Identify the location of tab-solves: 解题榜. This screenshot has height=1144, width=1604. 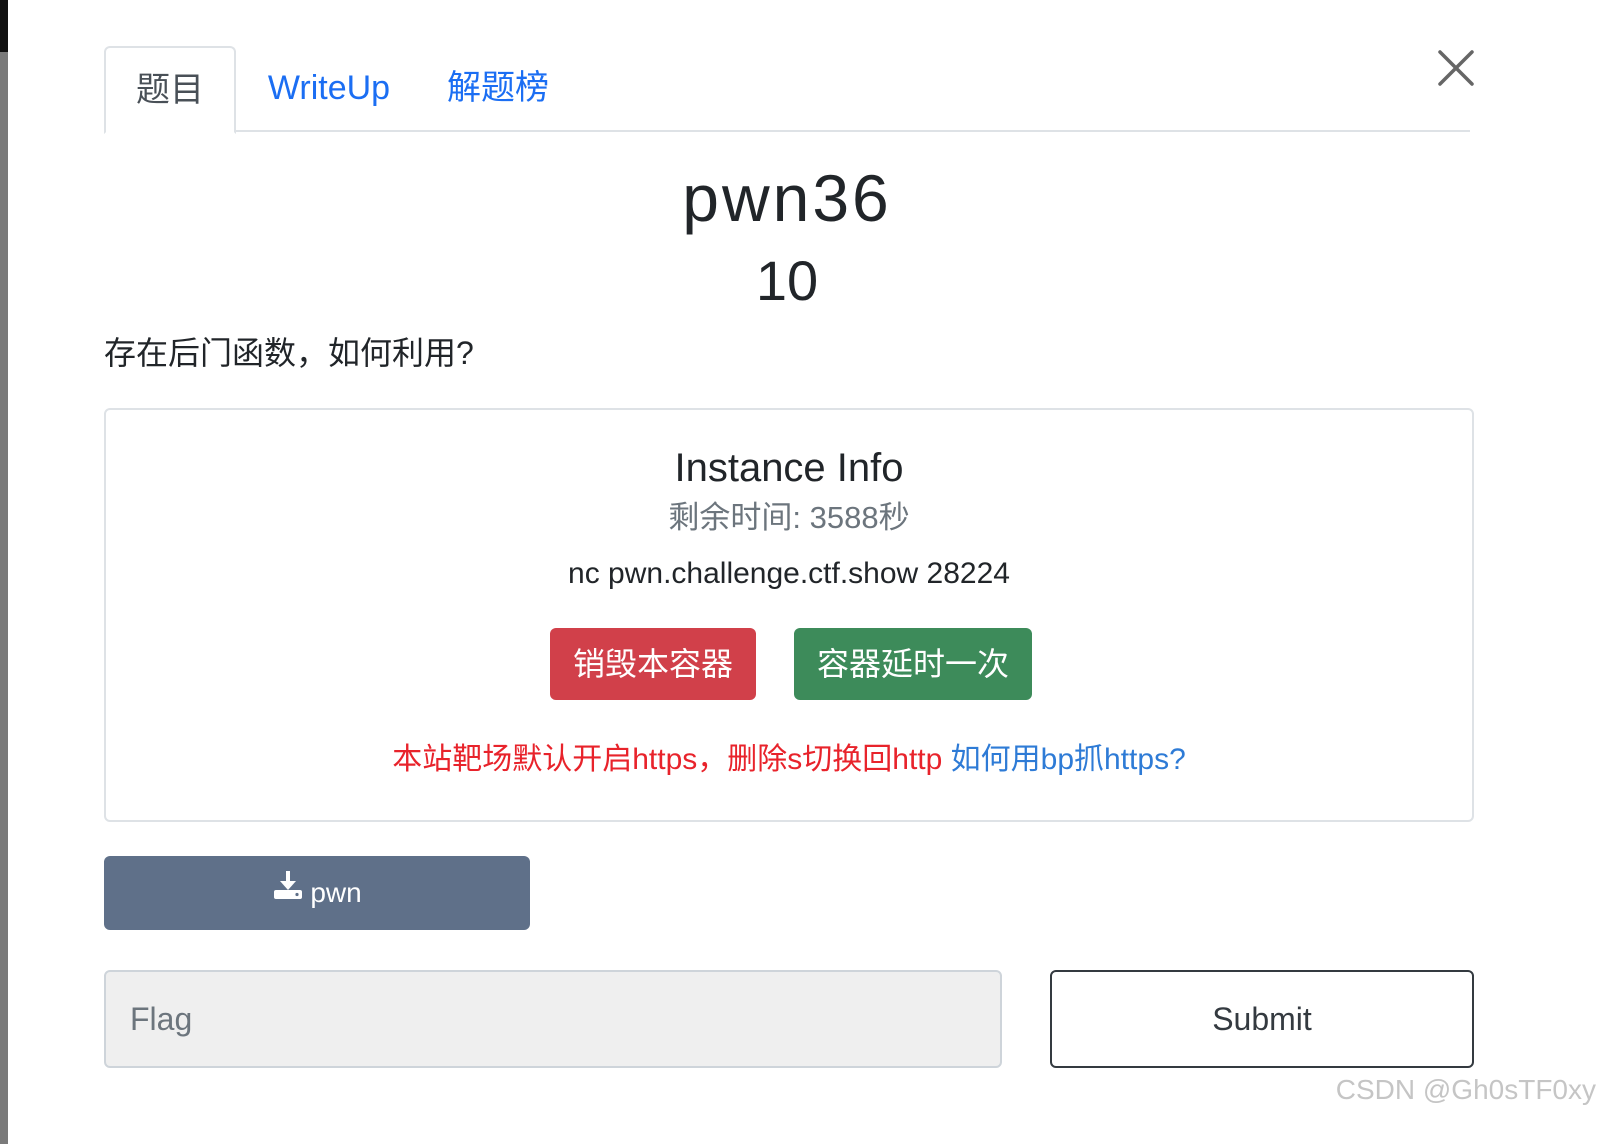
(498, 88).